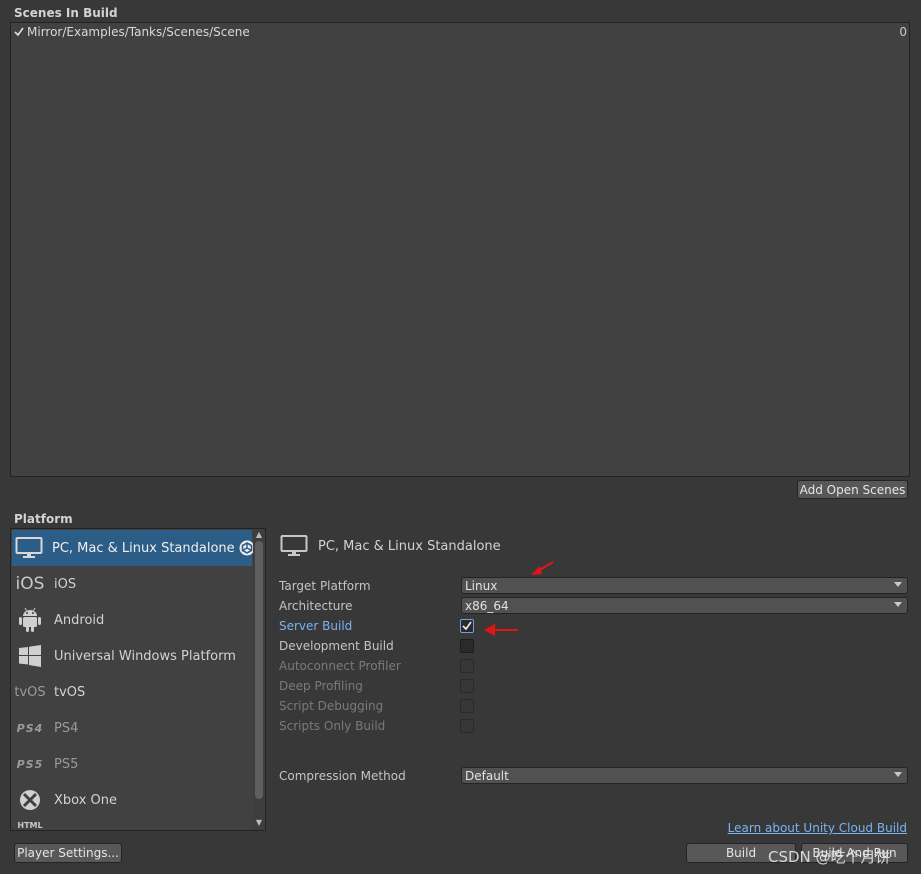 The image size is (921, 874). What do you see at coordinates (138, 32) in the screenshot?
I see `scene-path: Mirror/Examples/Tanks/Scenes/Scene` at bounding box center [138, 32].